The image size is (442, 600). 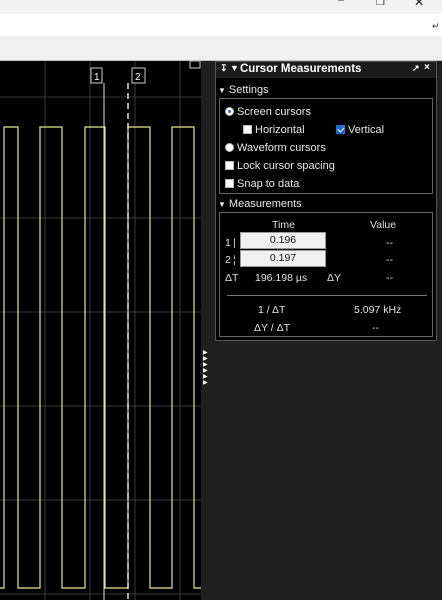 What do you see at coordinates (228, 243) in the screenshot?
I see `cursor-1-row-label: 1` at bounding box center [228, 243].